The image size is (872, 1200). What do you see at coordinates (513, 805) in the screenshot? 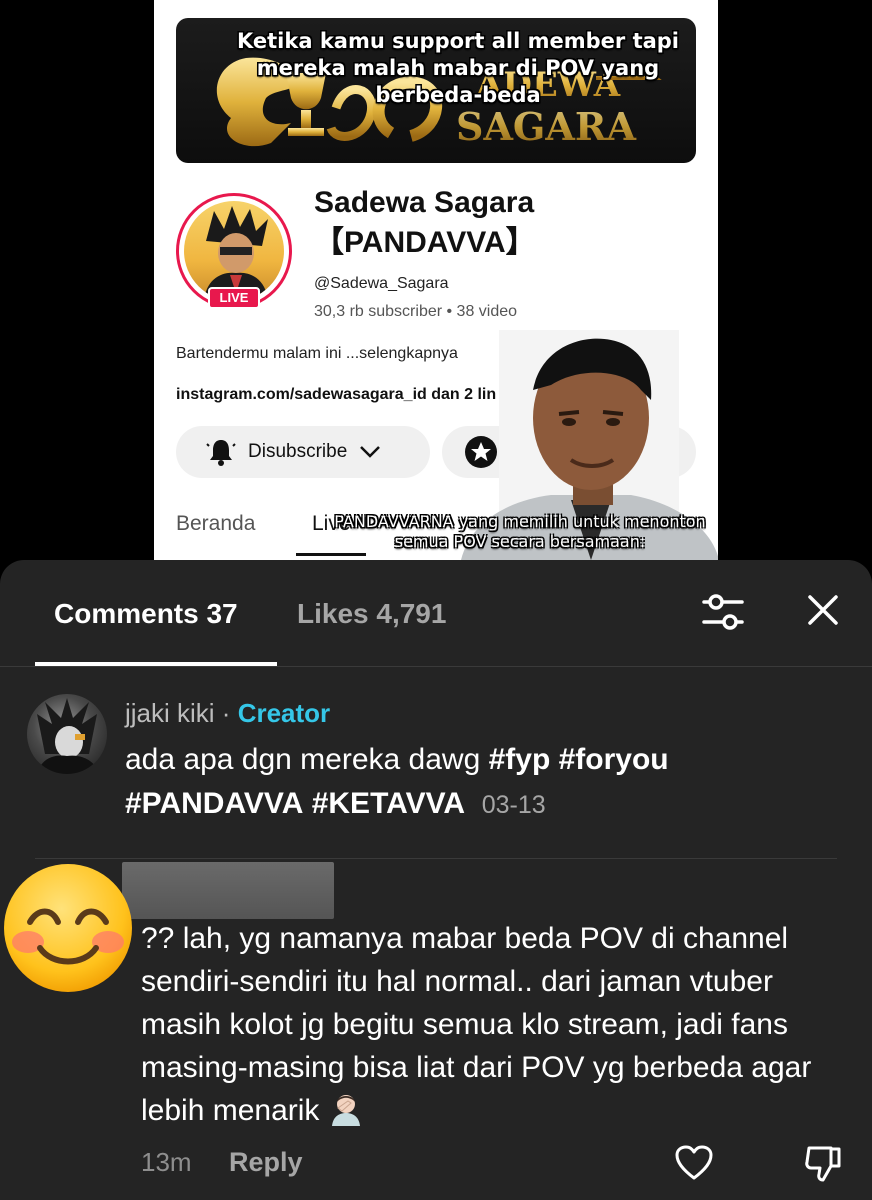
I see `comment-timestamp: 03-13` at bounding box center [513, 805].